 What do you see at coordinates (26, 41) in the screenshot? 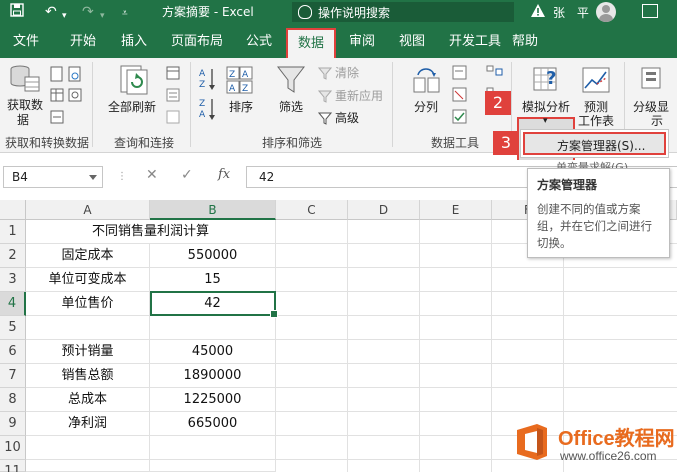
I see `tab-file: 文件` at bounding box center [26, 41].